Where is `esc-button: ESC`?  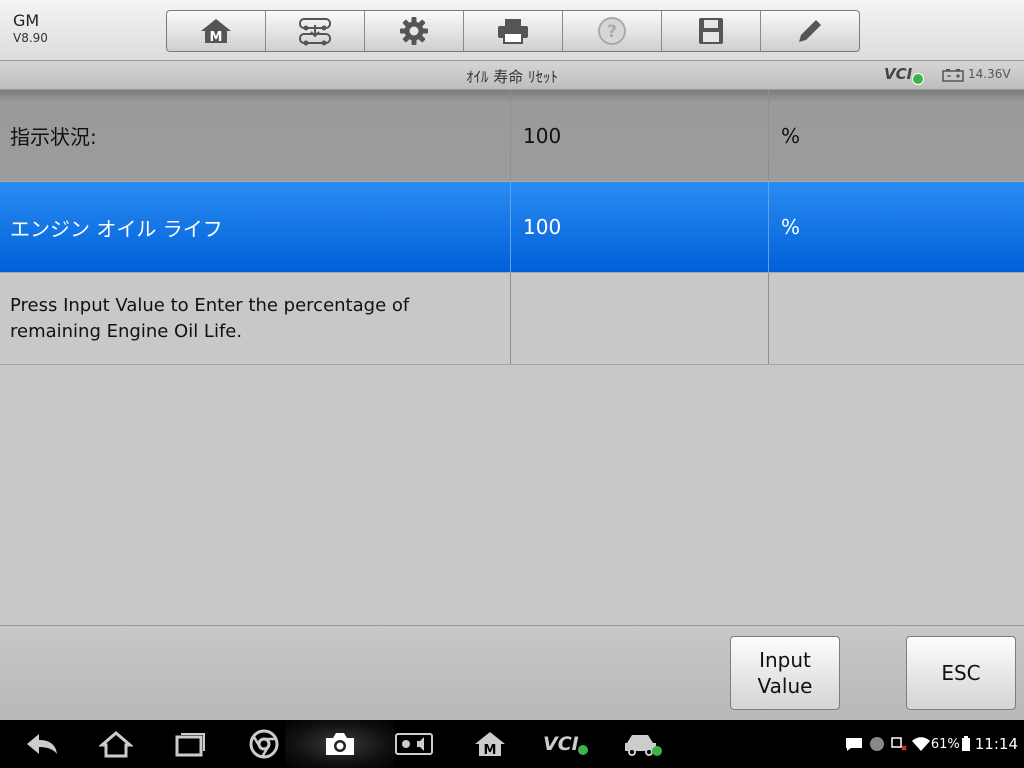 esc-button: ESC is located at coordinates (961, 673).